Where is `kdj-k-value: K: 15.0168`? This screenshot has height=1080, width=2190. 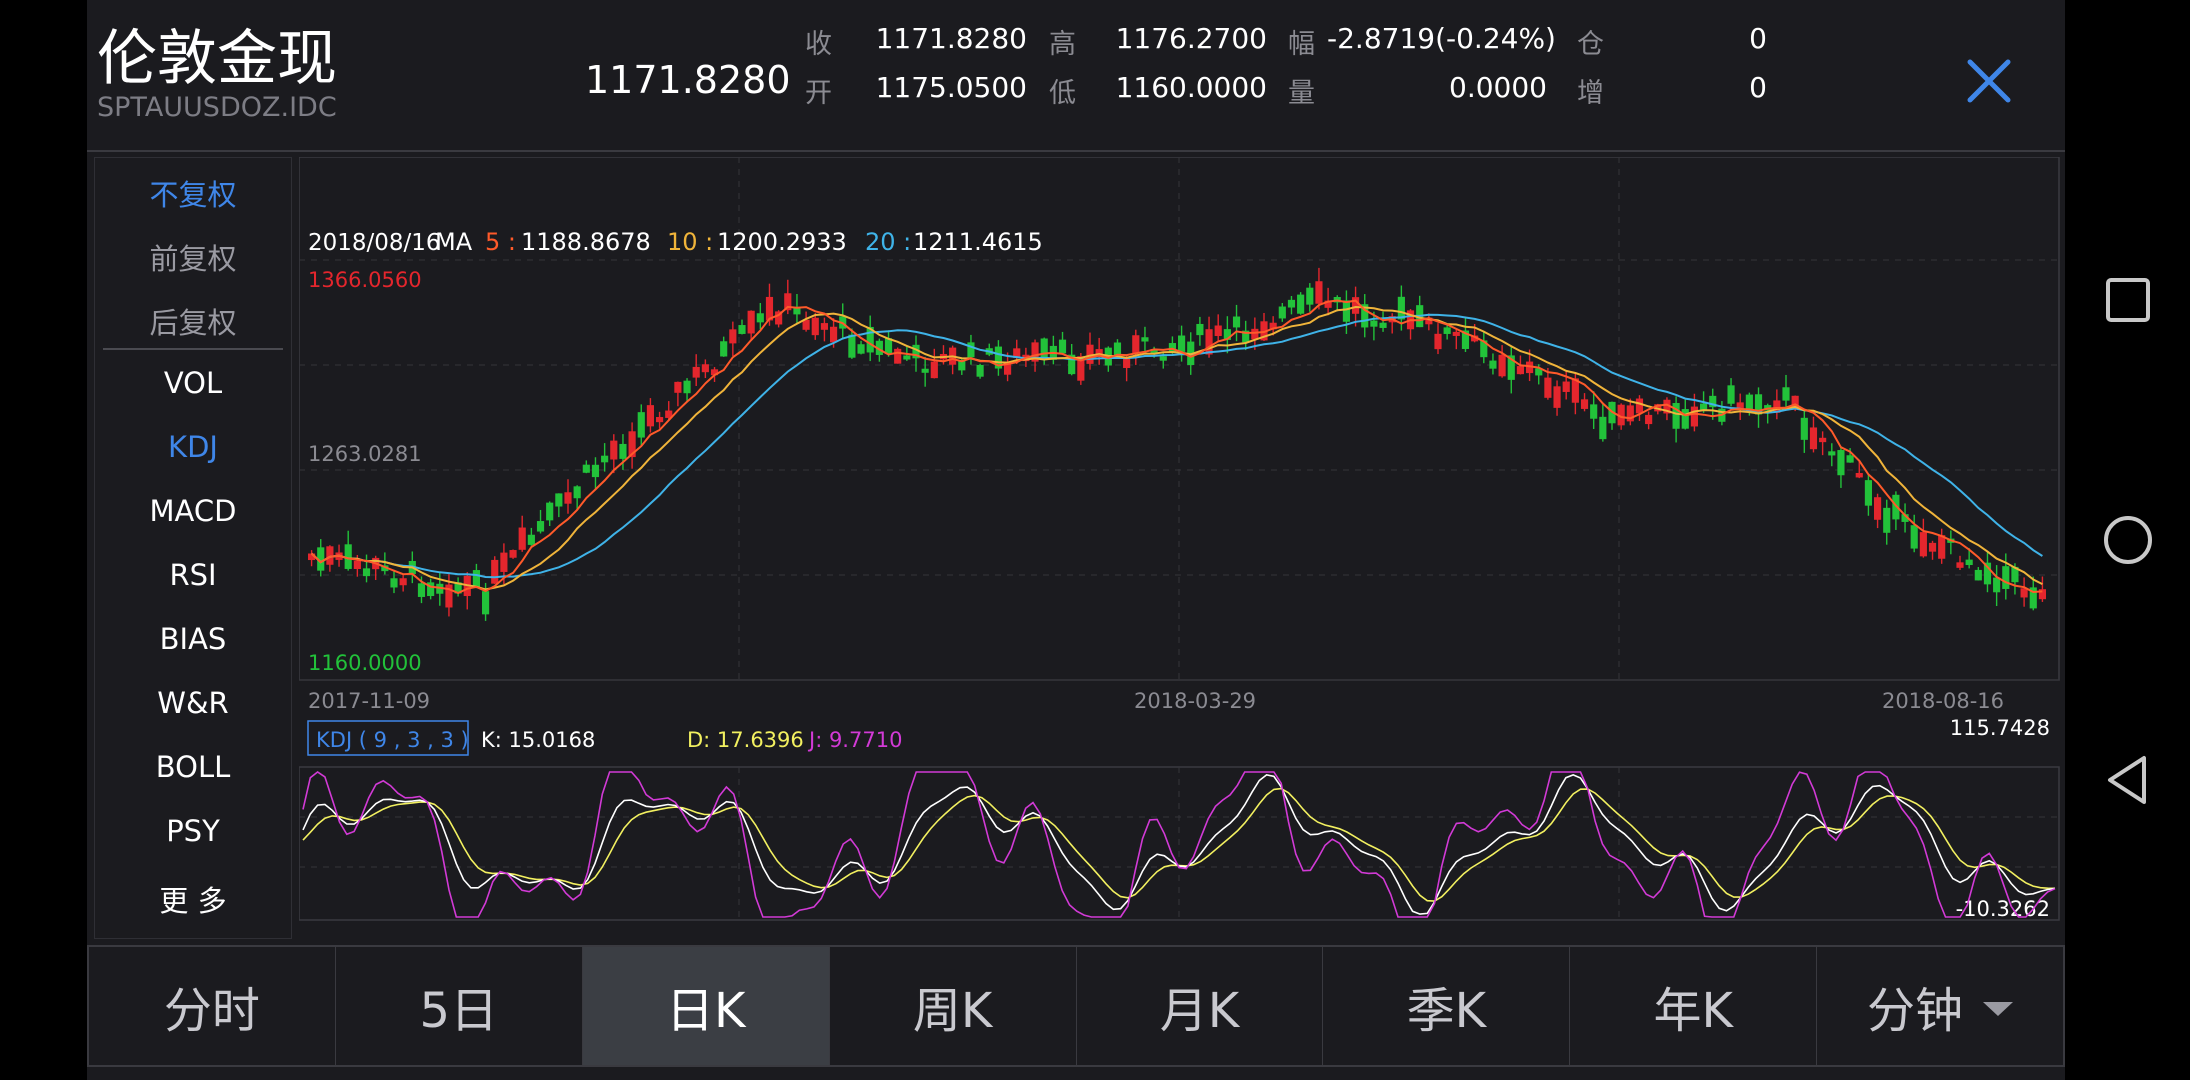 kdj-k-value: K: 15.0168 is located at coordinates (538, 740).